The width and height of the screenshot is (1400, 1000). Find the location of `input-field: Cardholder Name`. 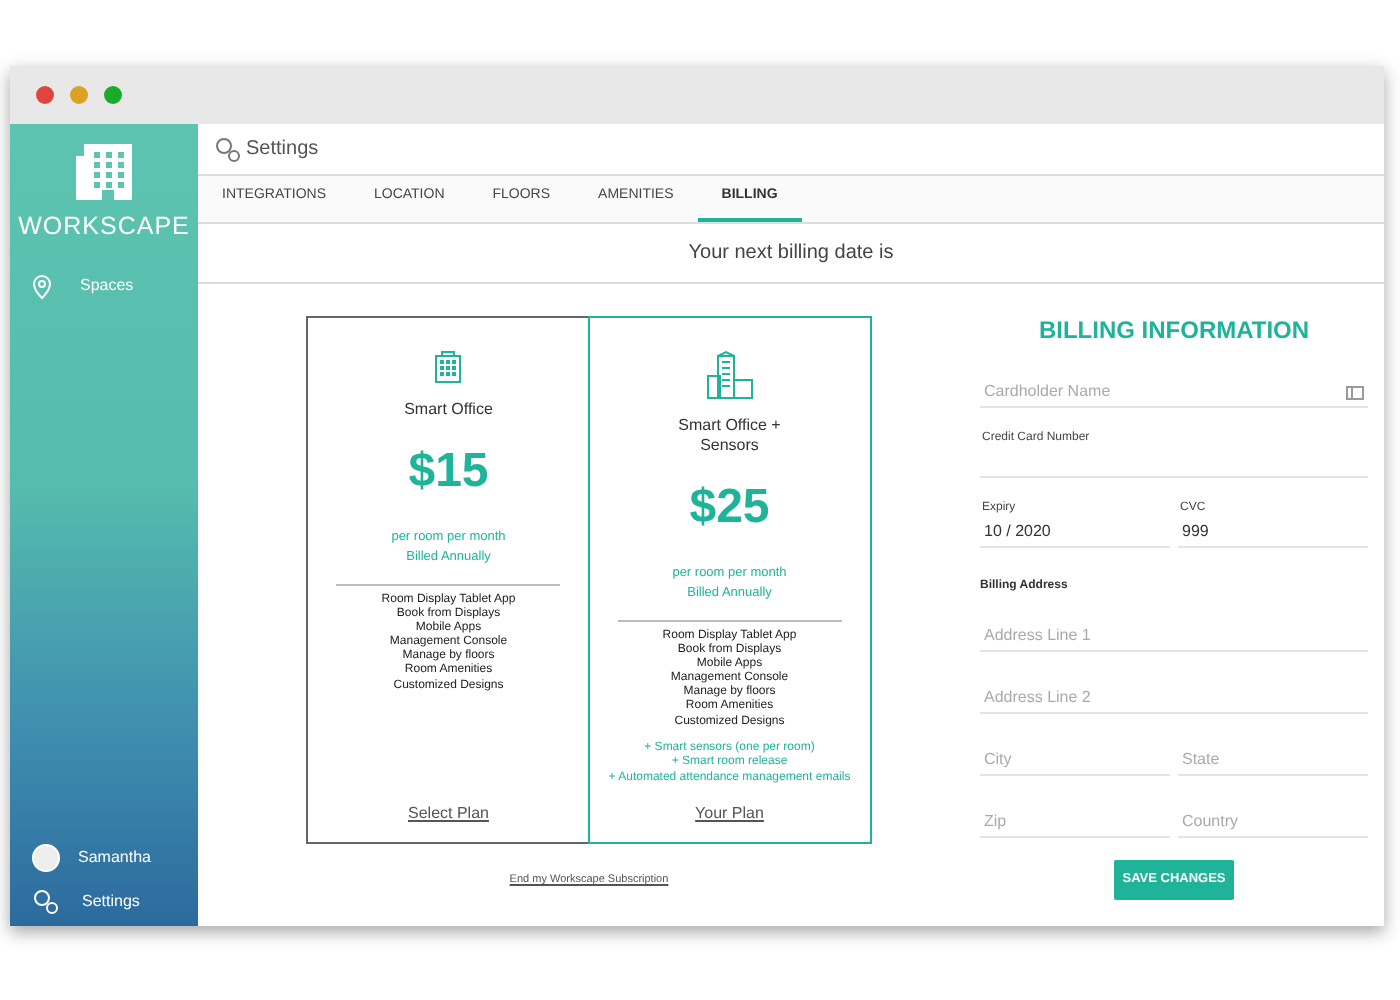

input-field: Cardholder Name is located at coordinates (1174, 393).